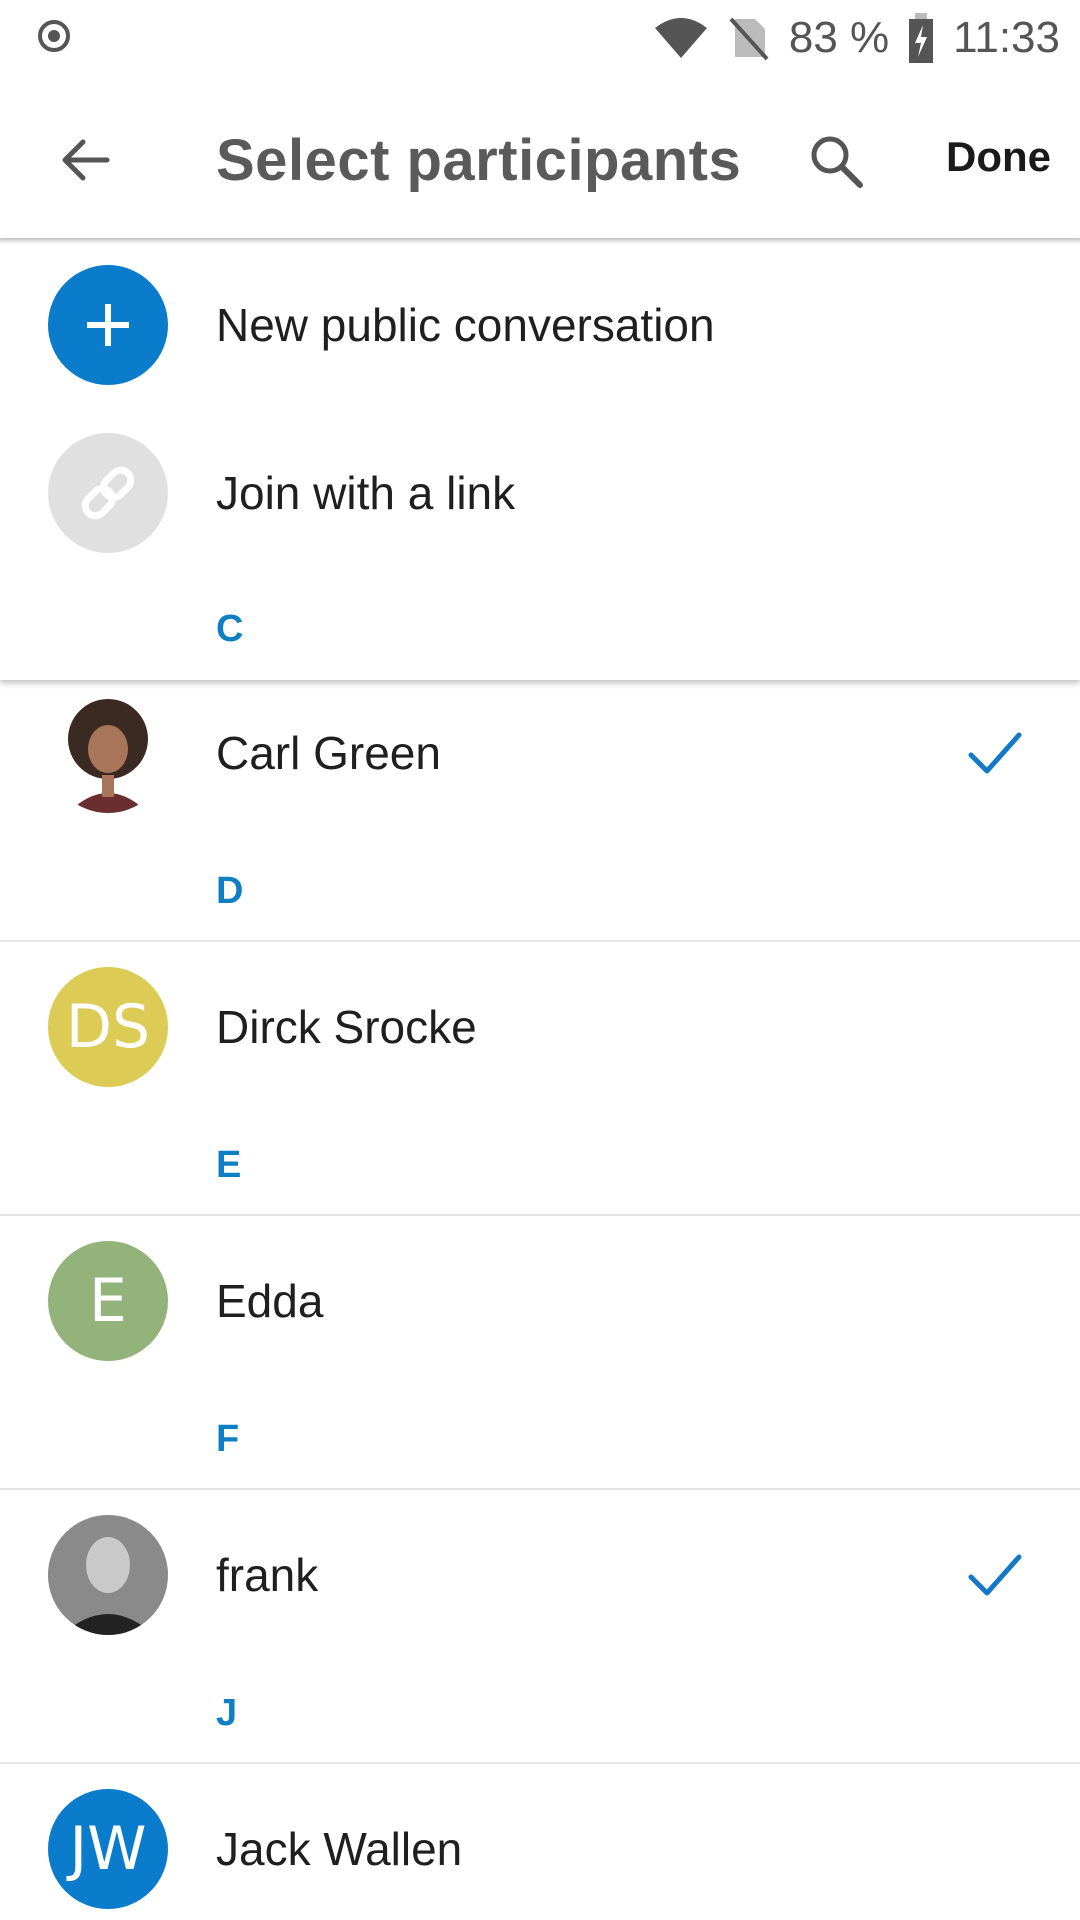 This screenshot has width=1080, height=1920. I want to click on link-icon, so click(108, 493).